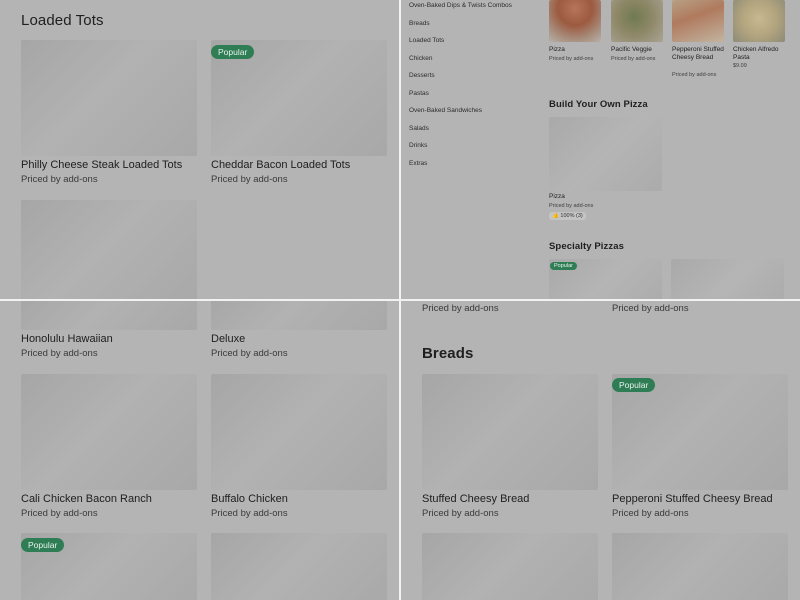 This screenshot has width=800, height=600. Describe the element at coordinates (460, 41) in the screenshot. I see `category-nav-item: Loaded Tots` at that location.